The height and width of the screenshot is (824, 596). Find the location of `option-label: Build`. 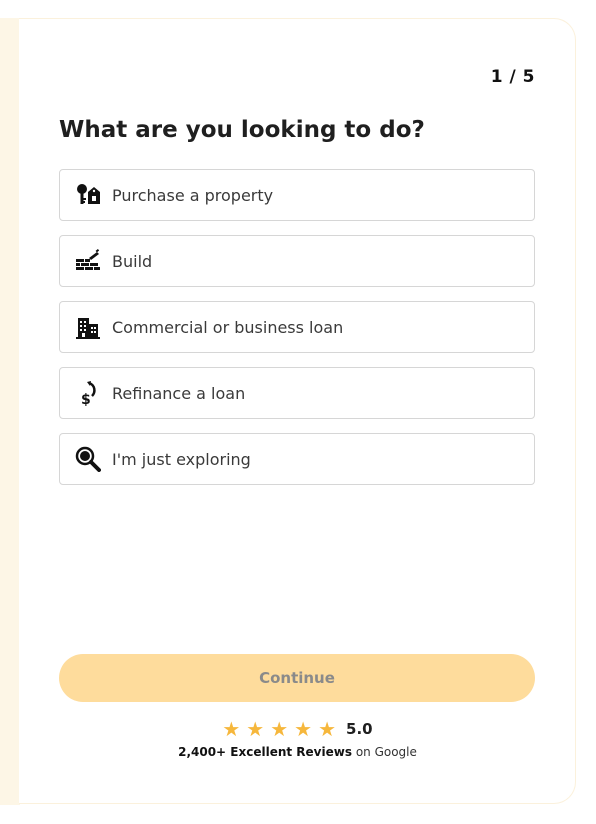

option-label: Build is located at coordinates (132, 261).